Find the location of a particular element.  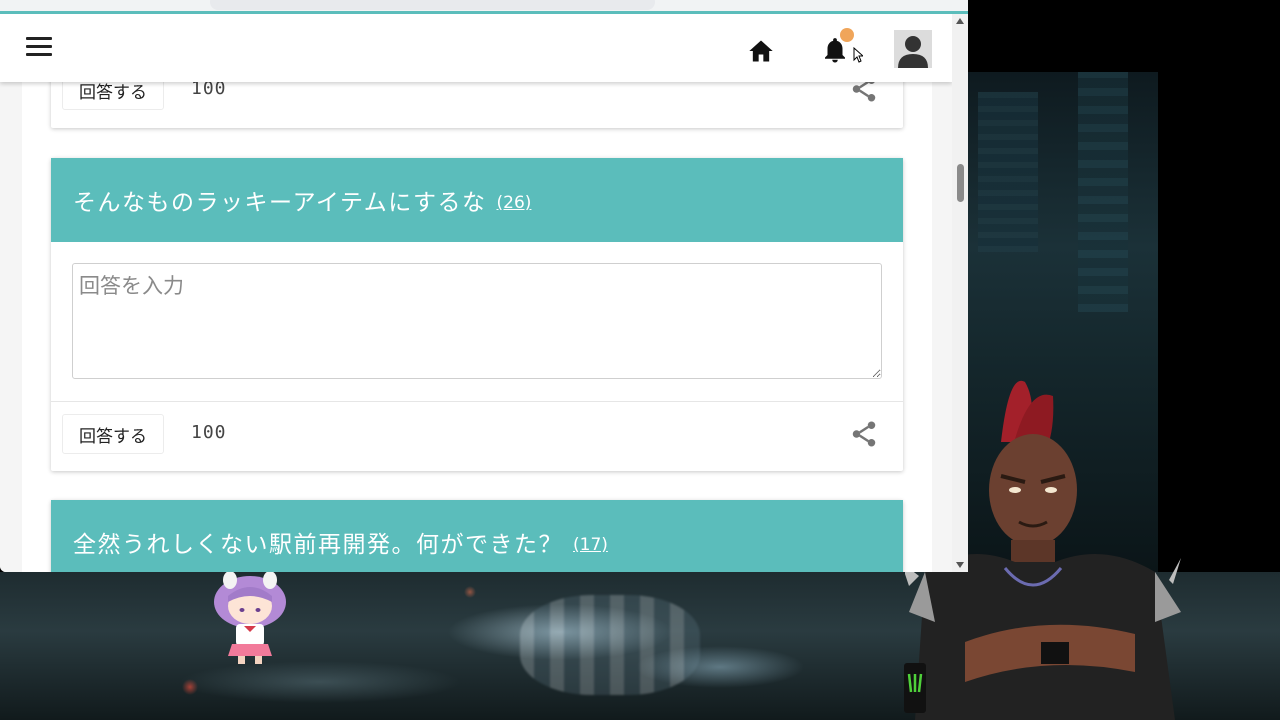

question-header: そんなものラッキーアイテムにするな (26) is located at coordinates (477, 200).